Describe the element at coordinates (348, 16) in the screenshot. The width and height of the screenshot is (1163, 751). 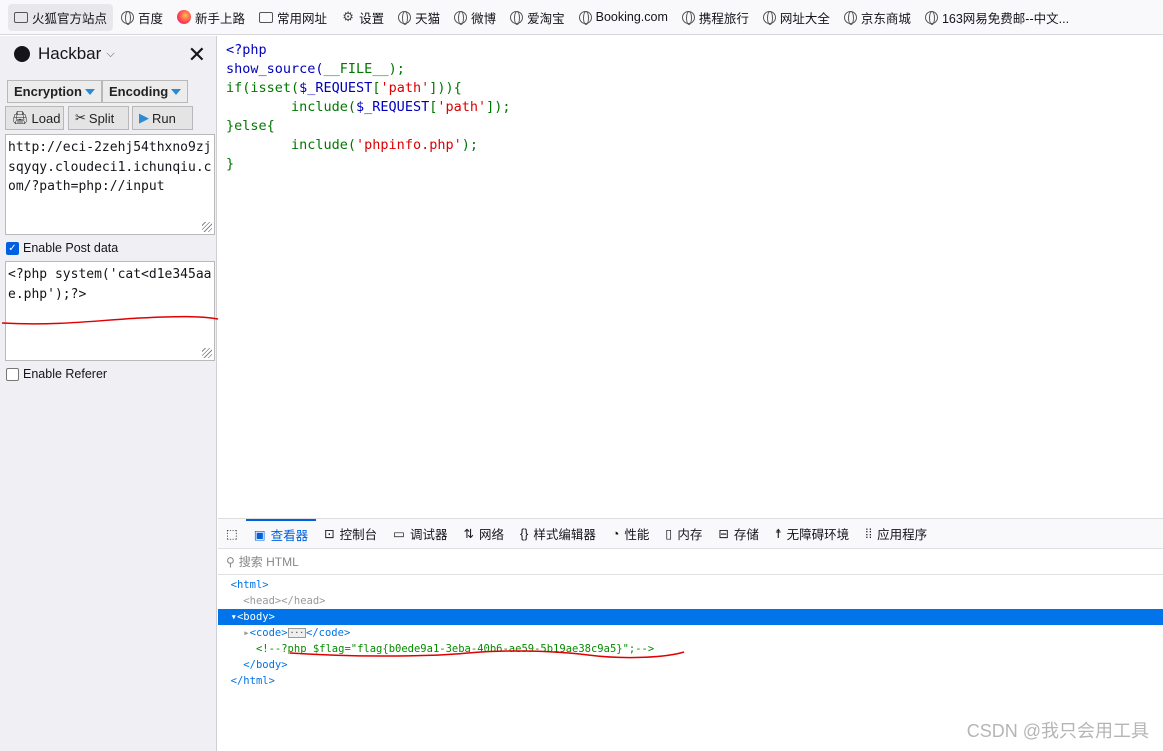
I see `gear-icon: ⚙` at that location.